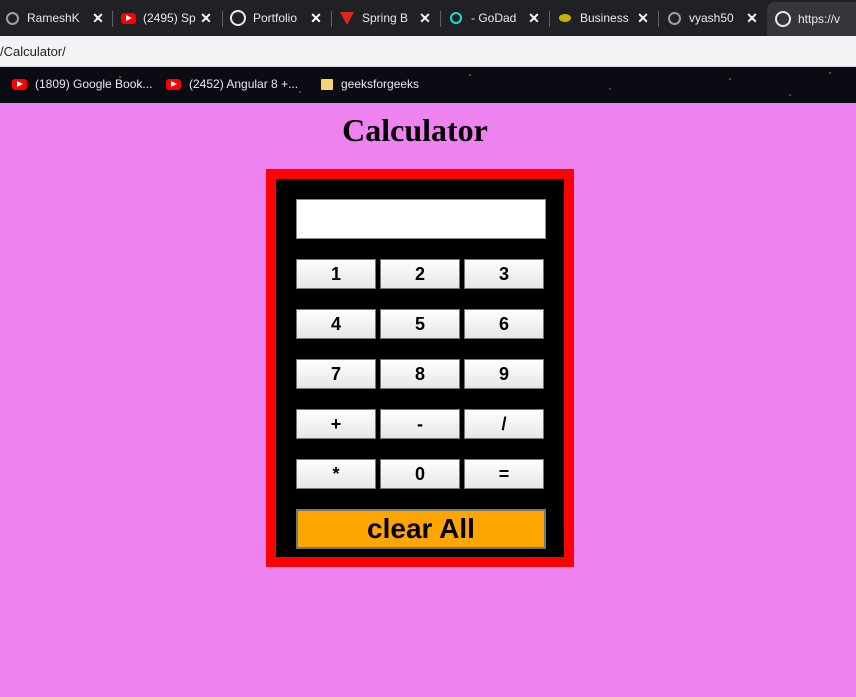 Image resolution: width=856 pixels, height=697 pixels. What do you see at coordinates (420, 324) in the screenshot?
I see `key-5: 5` at bounding box center [420, 324].